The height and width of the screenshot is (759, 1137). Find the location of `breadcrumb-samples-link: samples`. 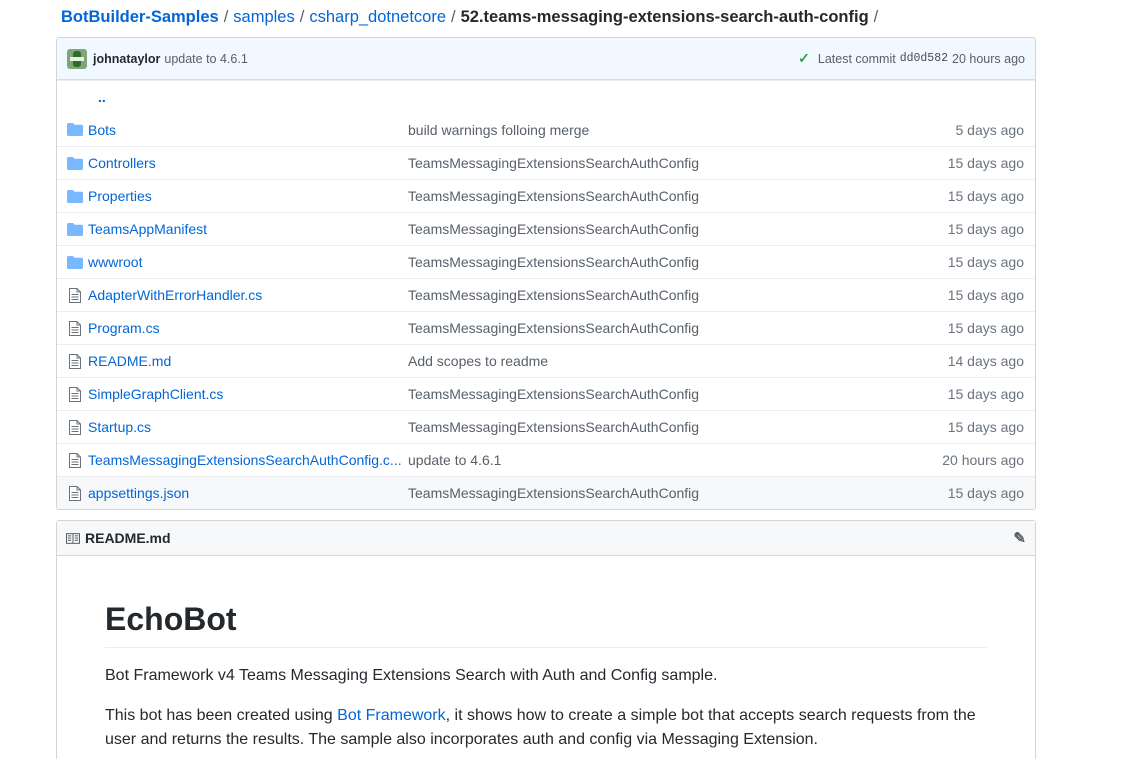

breadcrumb-samples-link: samples is located at coordinates (263, 17).